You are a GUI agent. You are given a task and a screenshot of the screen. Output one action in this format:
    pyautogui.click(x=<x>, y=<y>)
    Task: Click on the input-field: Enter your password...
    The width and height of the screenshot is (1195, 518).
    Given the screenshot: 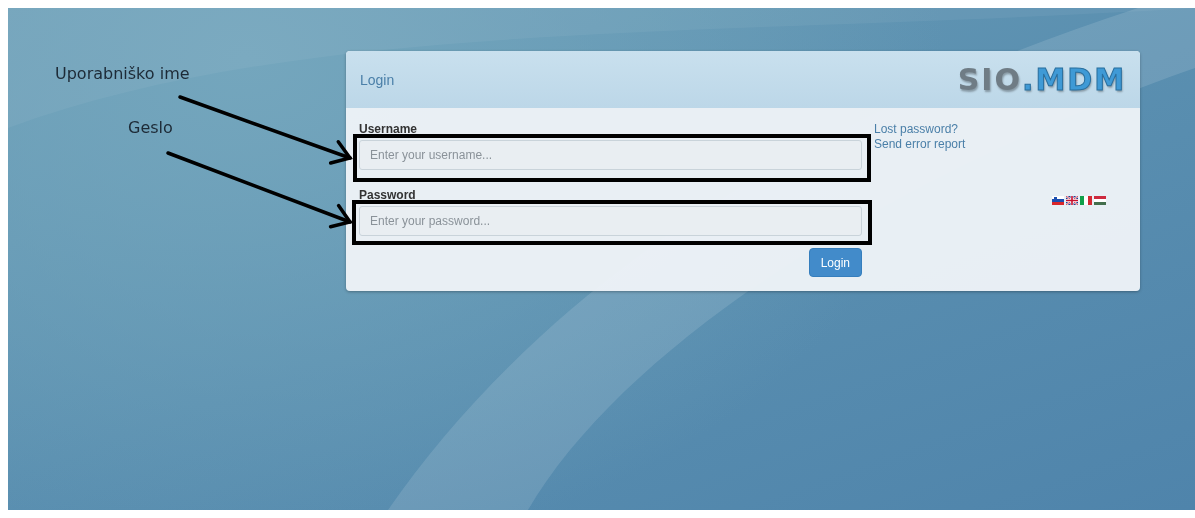 What is the action you would take?
    pyautogui.click(x=610, y=221)
    